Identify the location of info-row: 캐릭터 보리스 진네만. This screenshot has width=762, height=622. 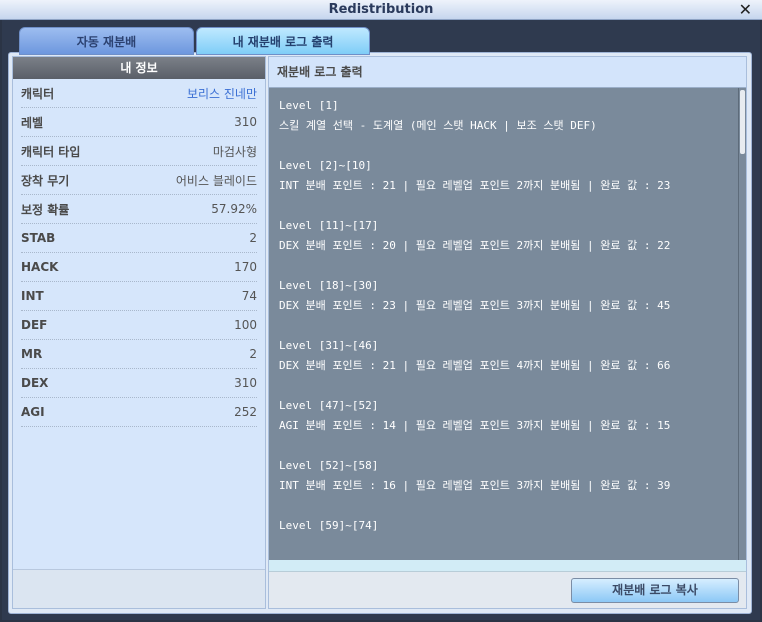
(139, 93).